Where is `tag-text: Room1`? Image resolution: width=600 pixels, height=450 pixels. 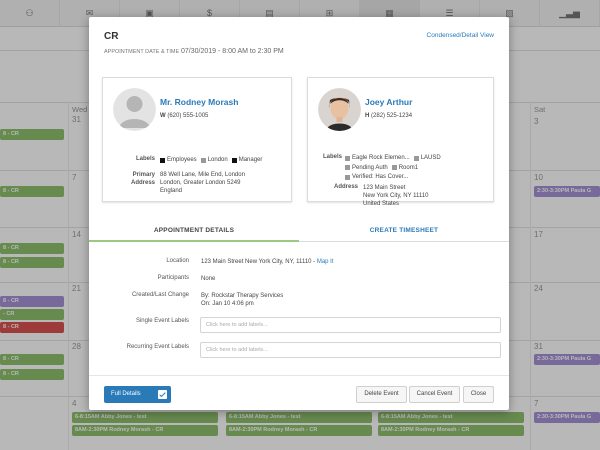 tag-text: Room1 is located at coordinates (408, 167).